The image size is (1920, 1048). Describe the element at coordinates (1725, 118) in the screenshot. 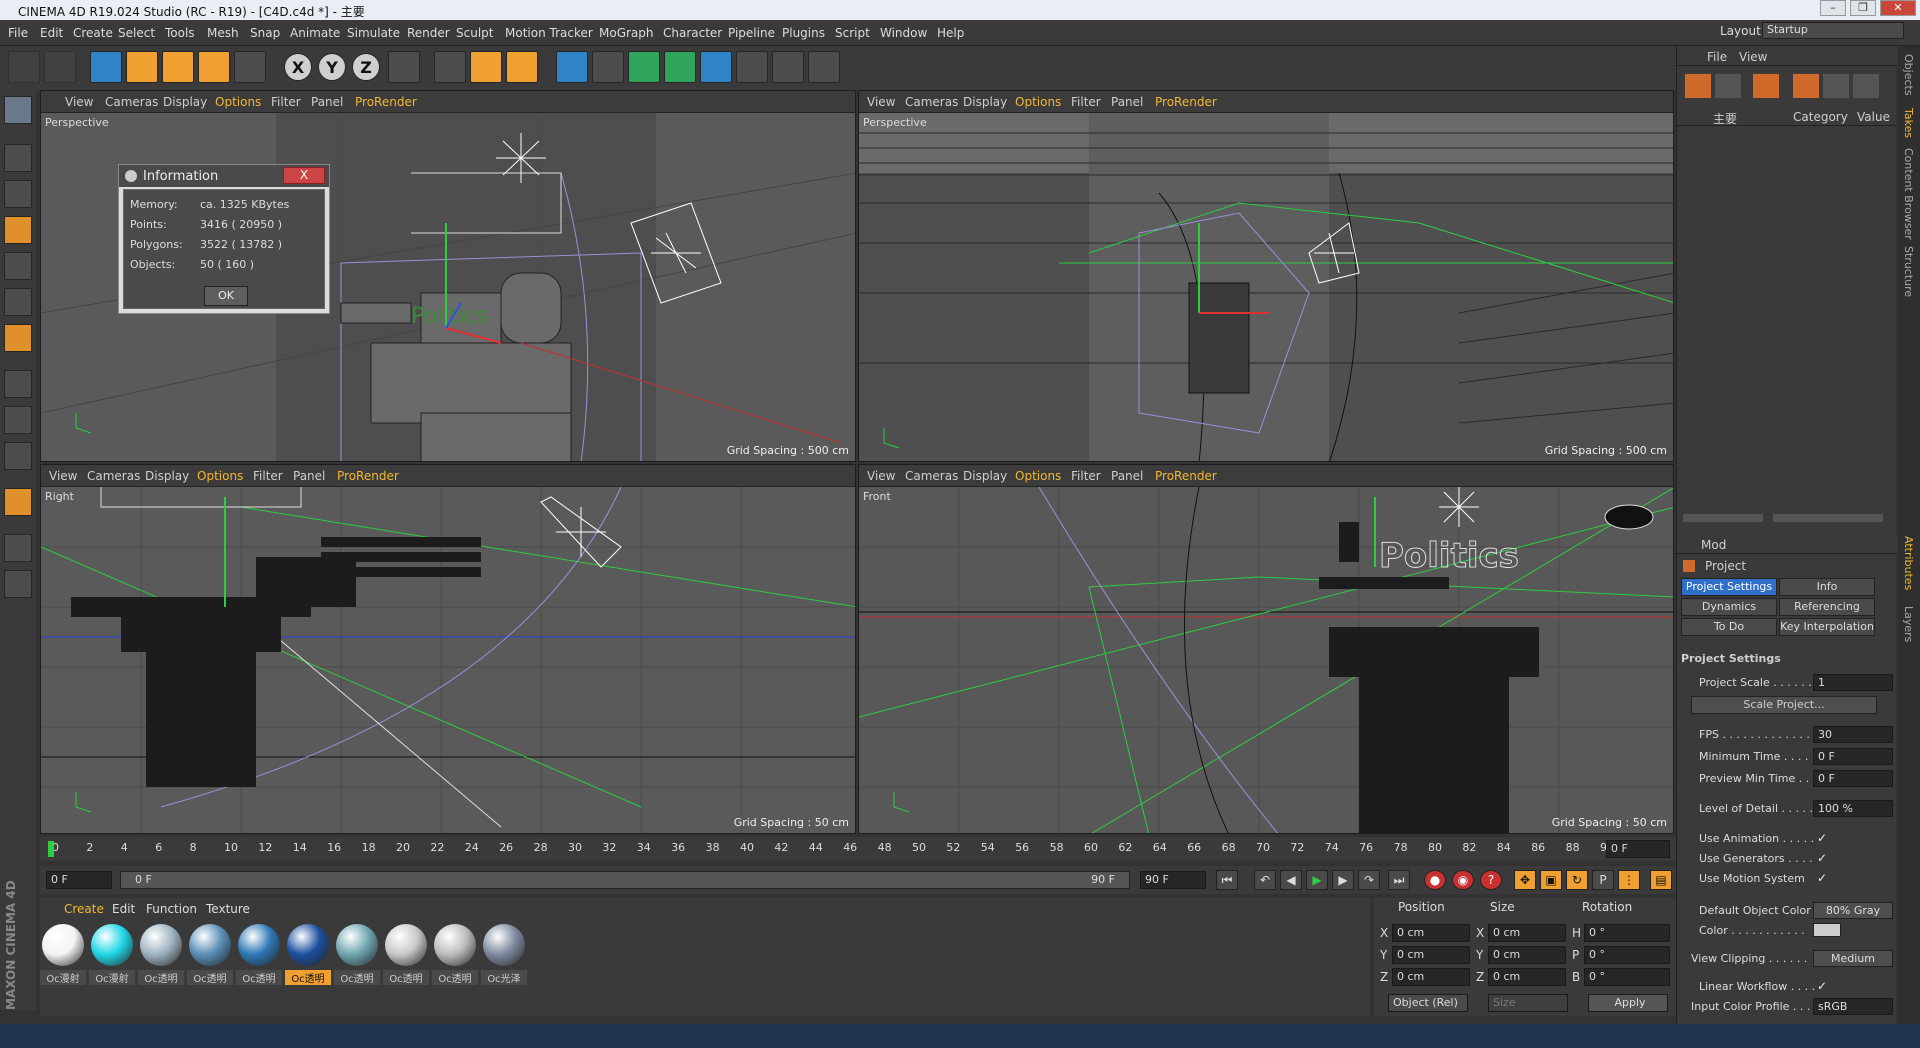

I see `take-main-label: 主要` at that location.